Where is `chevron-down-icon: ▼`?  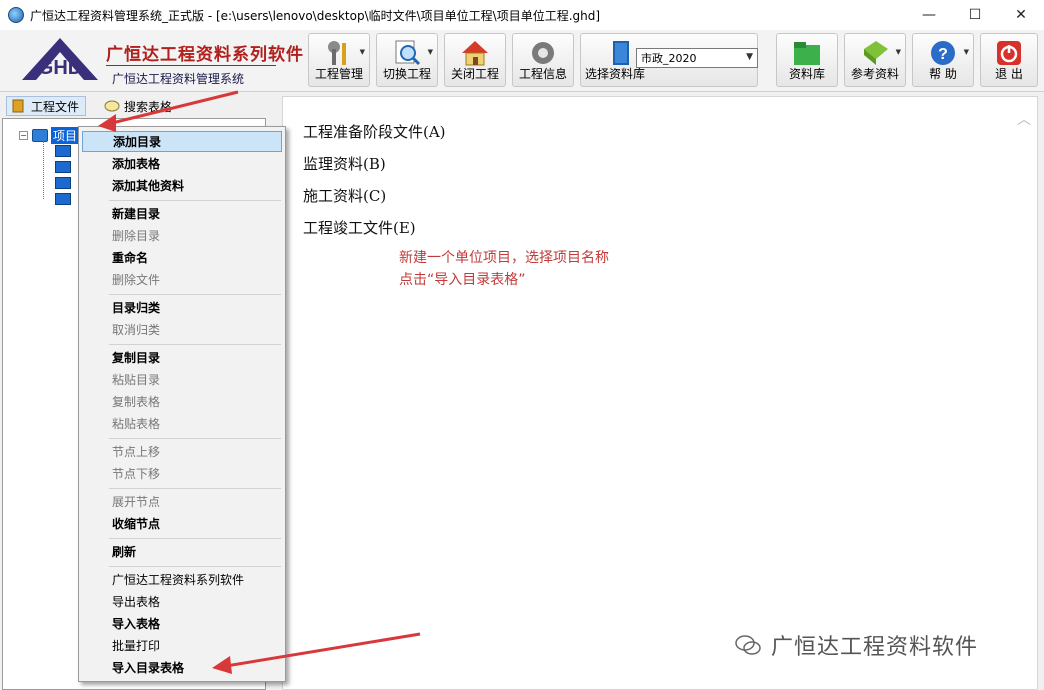 chevron-down-icon: ▼ is located at coordinates (749, 57).